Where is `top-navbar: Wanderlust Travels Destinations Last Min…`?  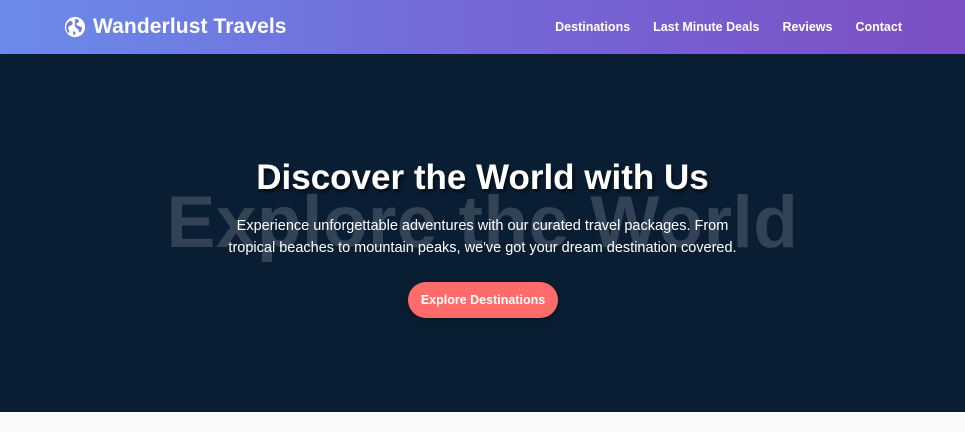 top-navbar: Wanderlust Travels Destinations Last Min… is located at coordinates (482, 27).